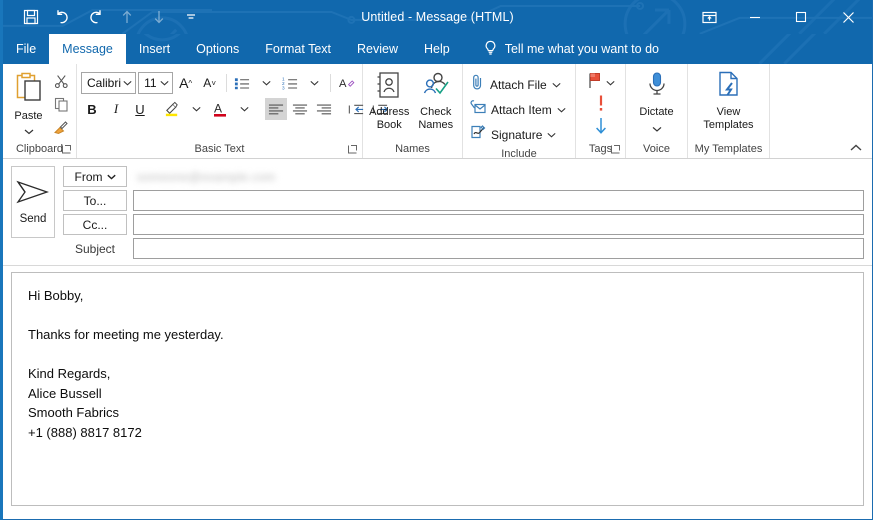 The image size is (873, 520). Describe the element at coordinates (601, 82) in the screenshot. I see `follow-up-flag-button` at that location.